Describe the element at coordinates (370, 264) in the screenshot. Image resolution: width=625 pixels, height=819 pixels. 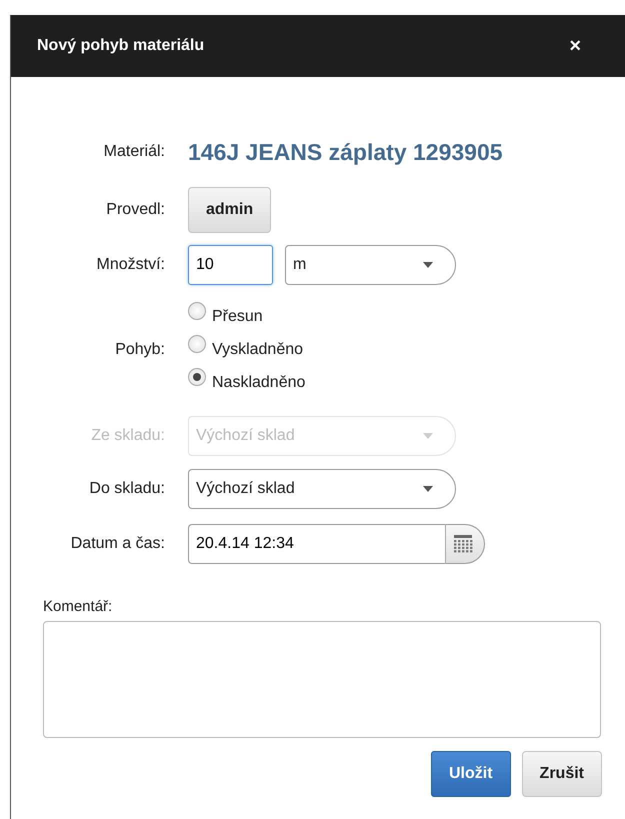
I see `dropdown: m` at that location.